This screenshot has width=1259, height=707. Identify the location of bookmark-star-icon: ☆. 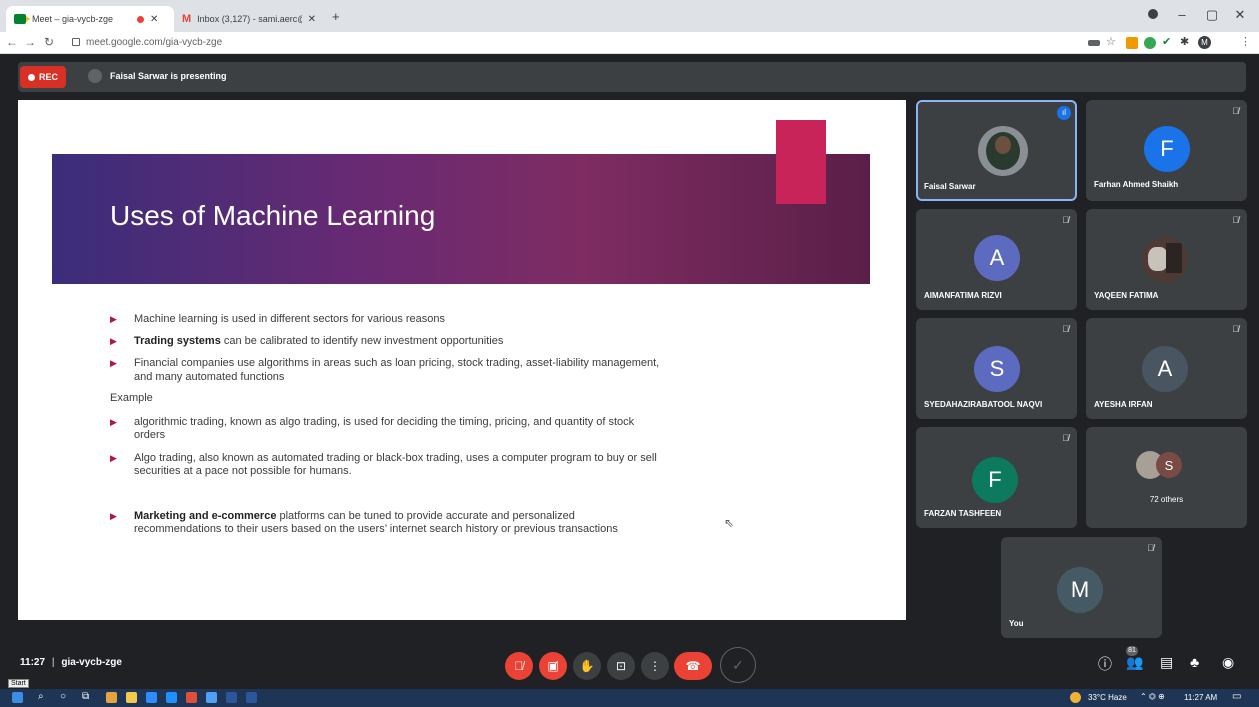
(1111, 41).